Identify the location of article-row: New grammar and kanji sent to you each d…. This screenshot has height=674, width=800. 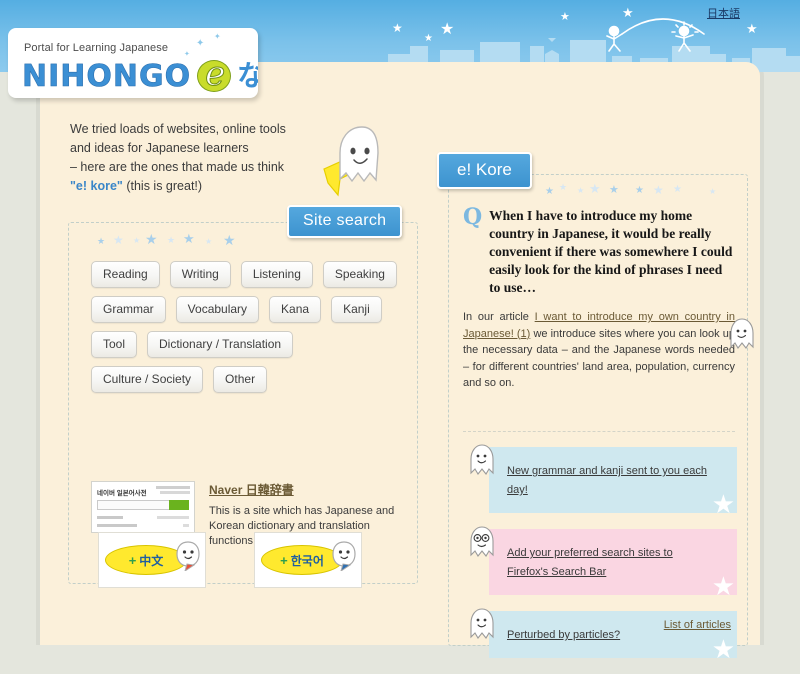
(602, 478).